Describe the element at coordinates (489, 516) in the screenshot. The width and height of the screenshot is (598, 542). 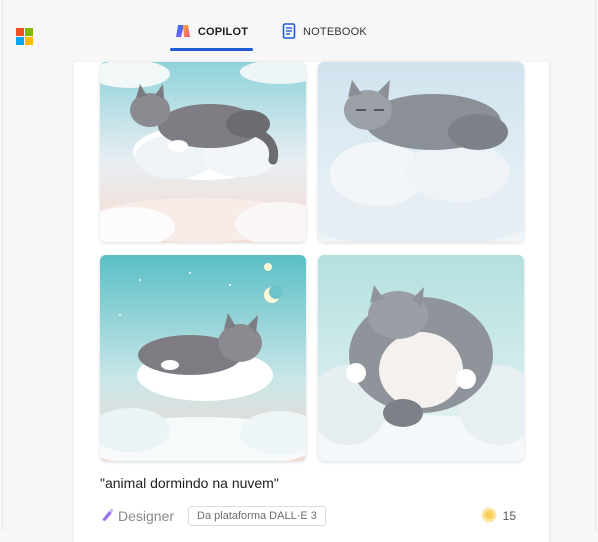
I see `reaction-icon` at that location.